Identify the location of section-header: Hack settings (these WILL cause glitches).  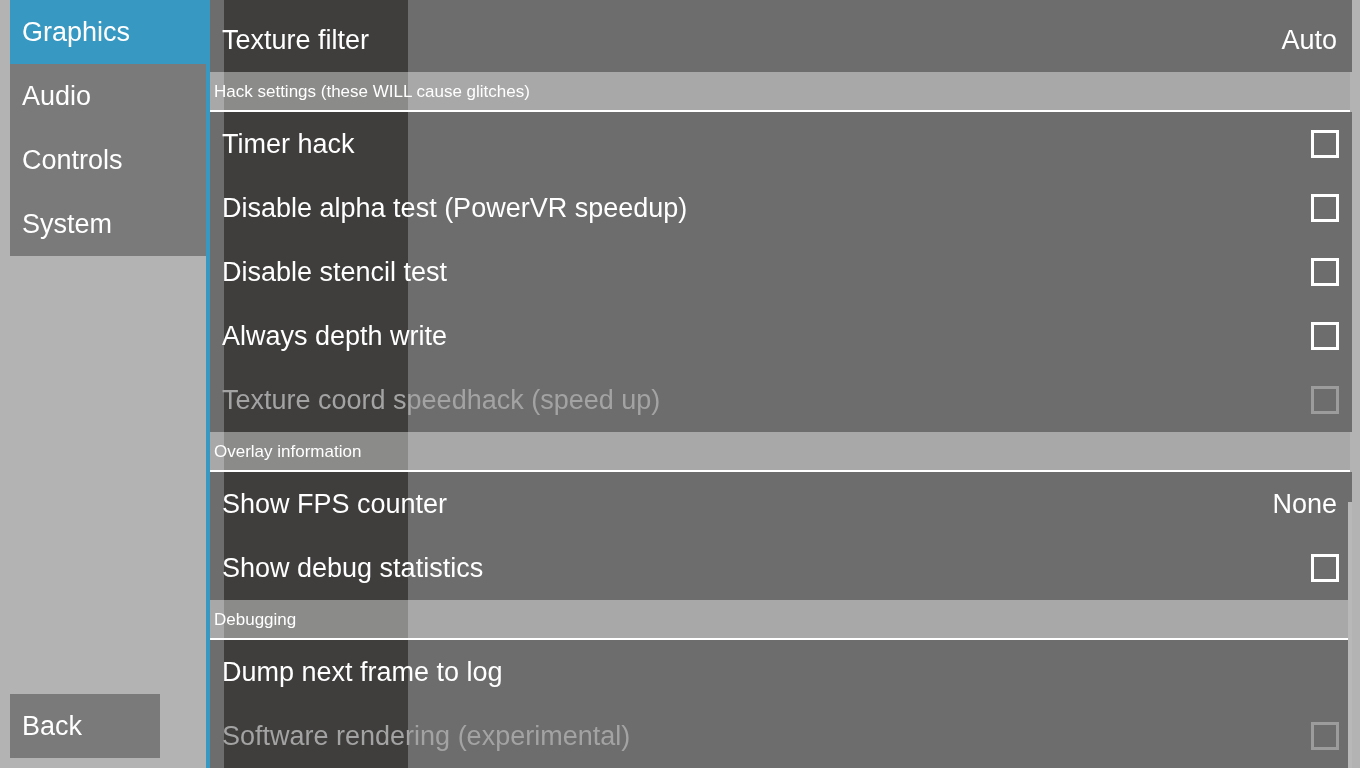
(780, 92).